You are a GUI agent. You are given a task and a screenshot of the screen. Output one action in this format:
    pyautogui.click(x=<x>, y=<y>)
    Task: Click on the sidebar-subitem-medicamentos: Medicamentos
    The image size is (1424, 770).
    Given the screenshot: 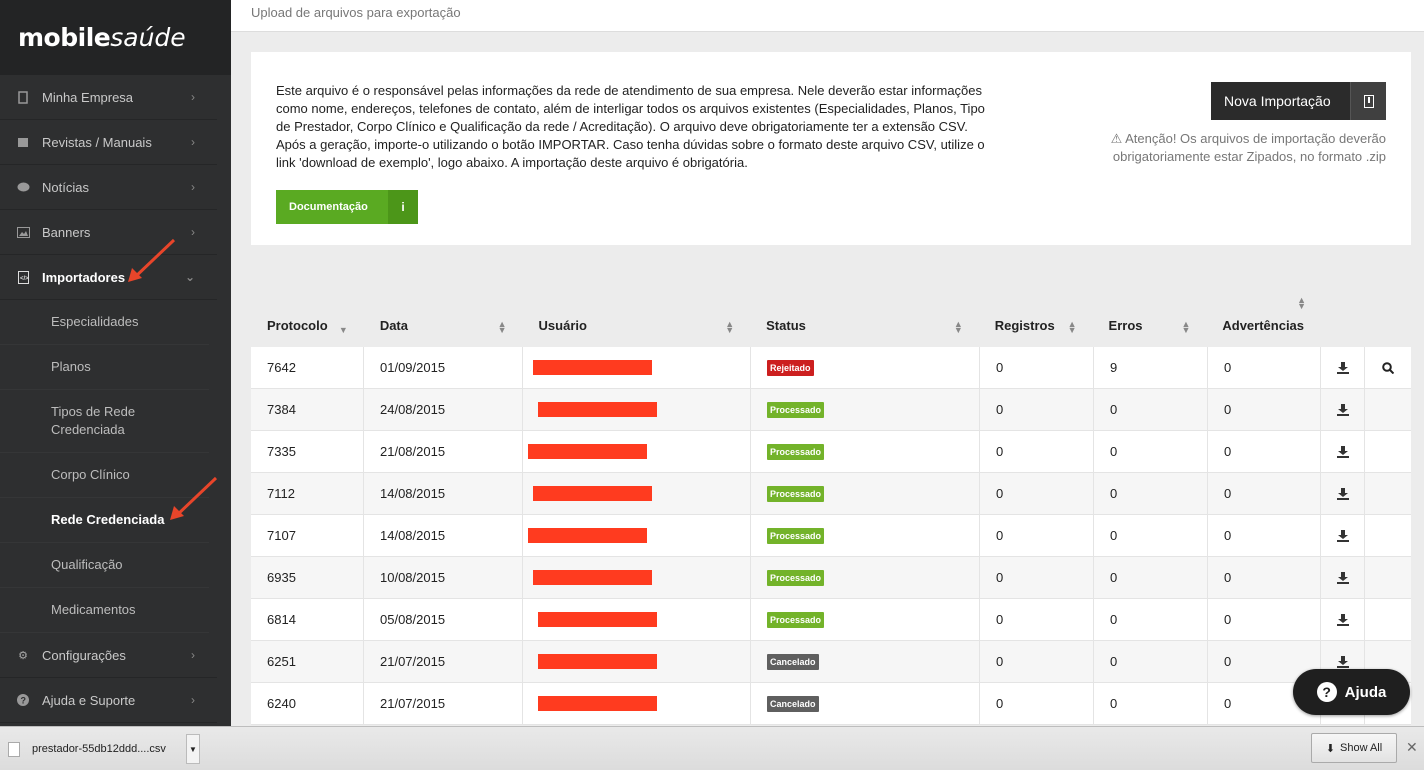 What is the action you would take?
    pyautogui.click(x=104, y=610)
    